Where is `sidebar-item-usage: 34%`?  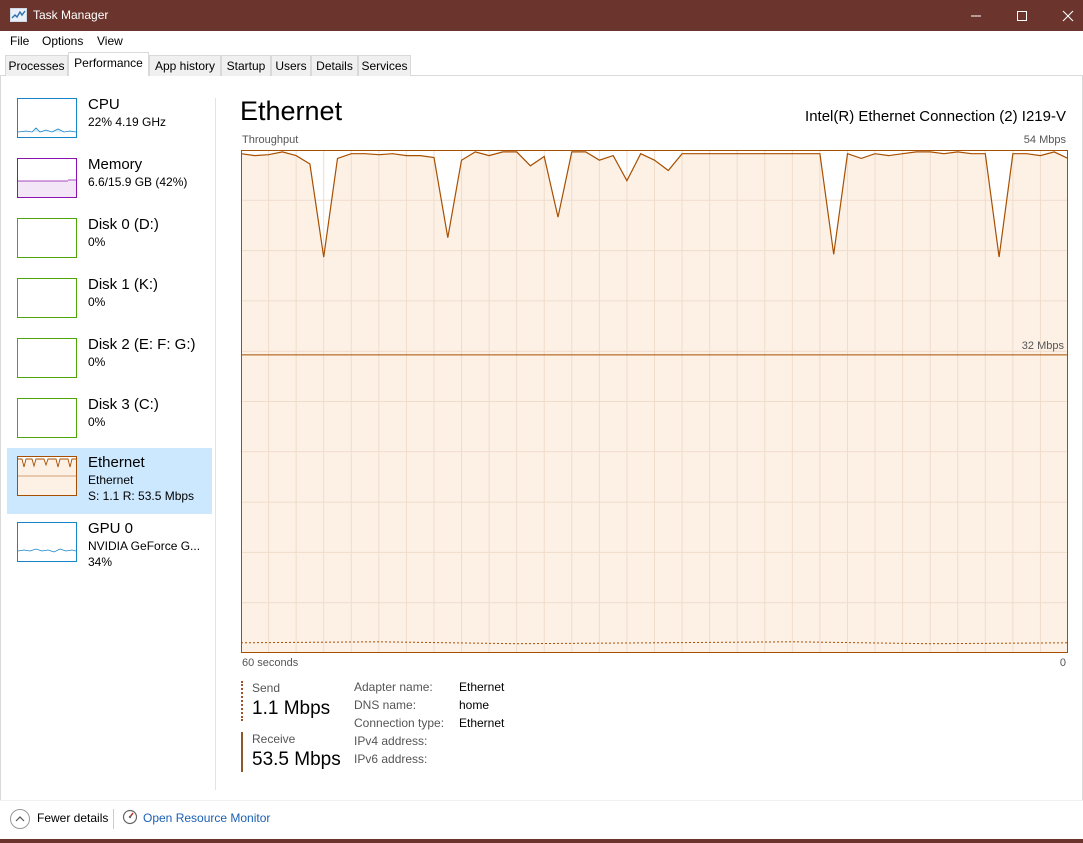 sidebar-item-usage: 34% is located at coordinates (100, 562).